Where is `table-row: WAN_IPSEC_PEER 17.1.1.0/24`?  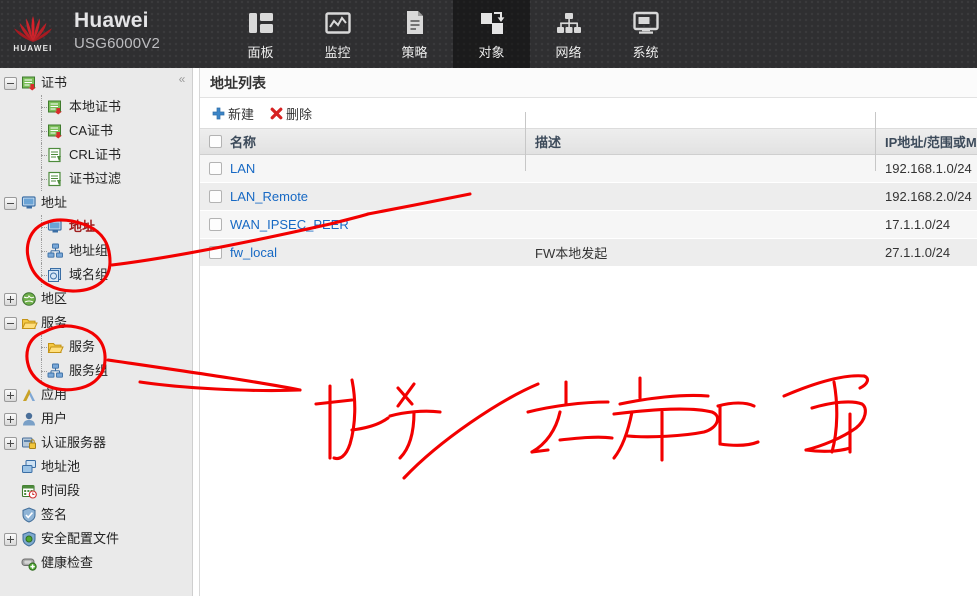 table-row: WAN_IPSEC_PEER 17.1.1.0/24 is located at coordinates (588, 225).